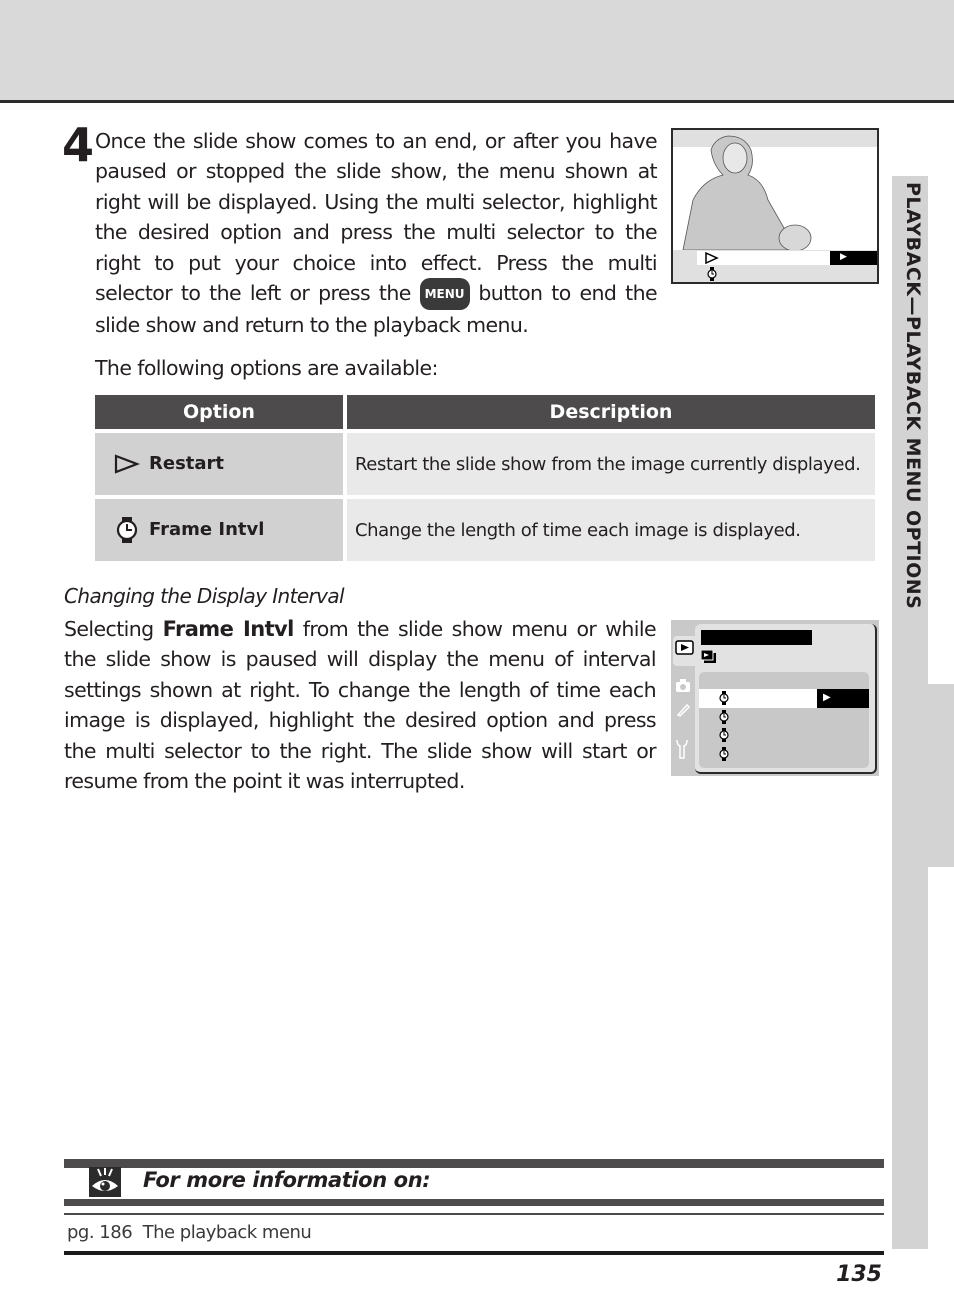  What do you see at coordinates (775, 206) in the screenshot?
I see `slideshow-menu-screenshot: ▶` at bounding box center [775, 206].